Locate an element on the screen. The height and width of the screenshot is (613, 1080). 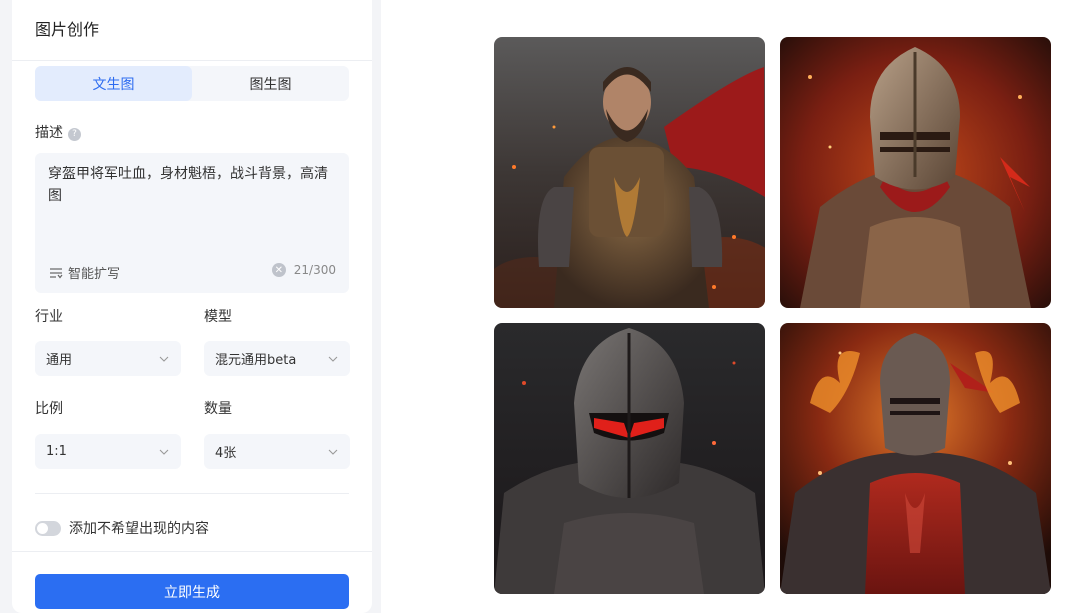
model-select: 混元通用beta is located at coordinates (277, 358).